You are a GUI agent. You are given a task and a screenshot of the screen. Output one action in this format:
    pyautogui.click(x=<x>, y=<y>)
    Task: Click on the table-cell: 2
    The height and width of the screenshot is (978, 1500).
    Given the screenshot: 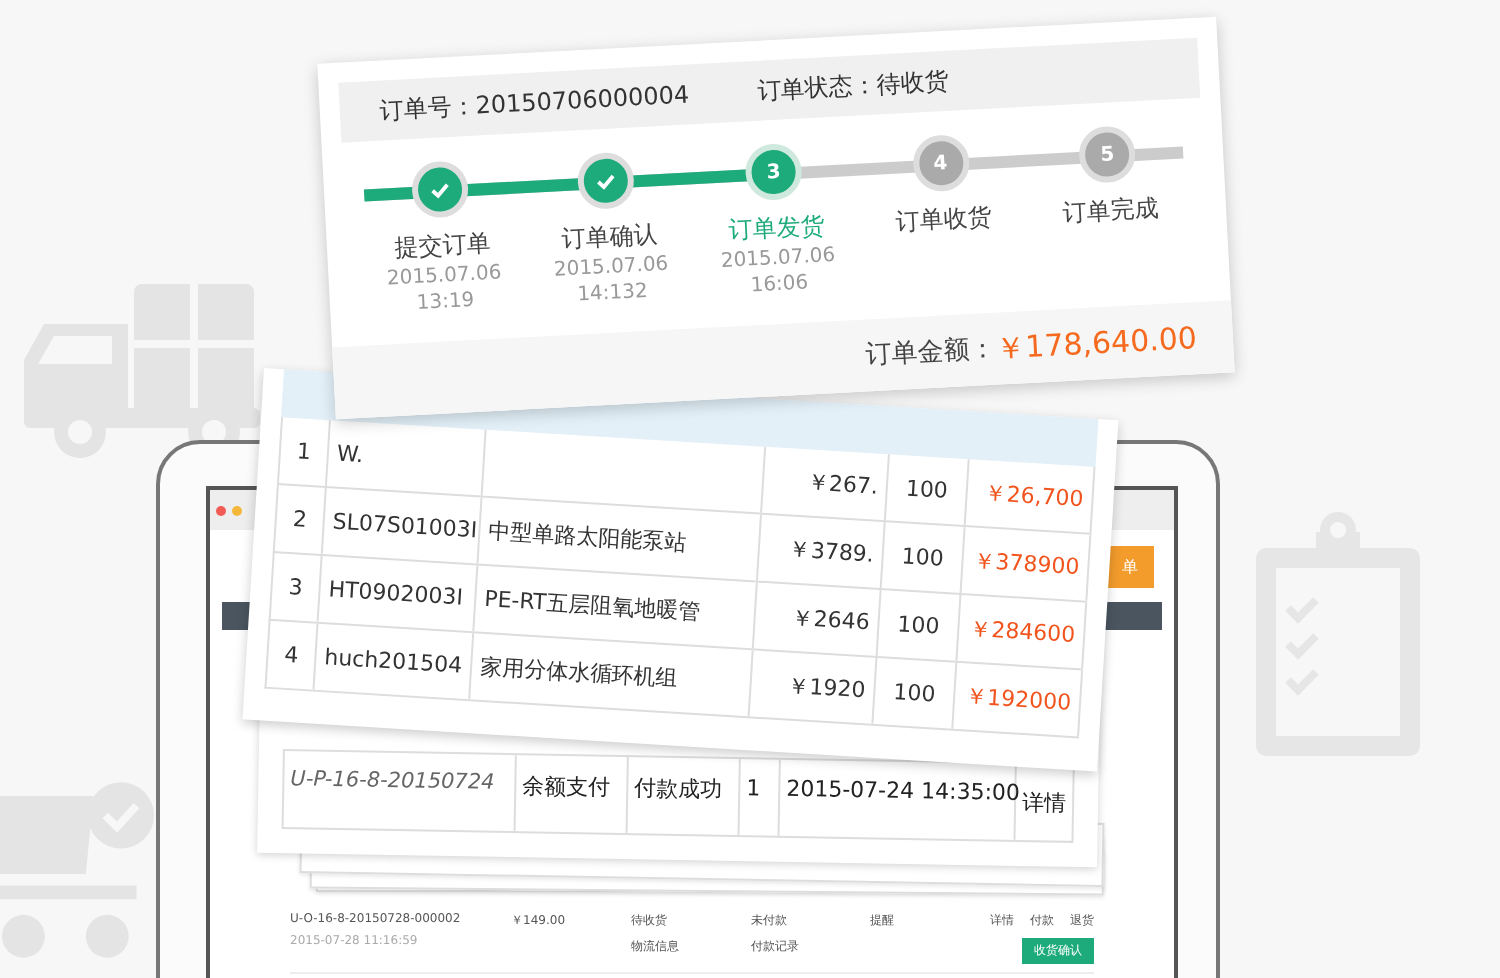 What is the action you would take?
    pyautogui.click(x=300, y=519)
    